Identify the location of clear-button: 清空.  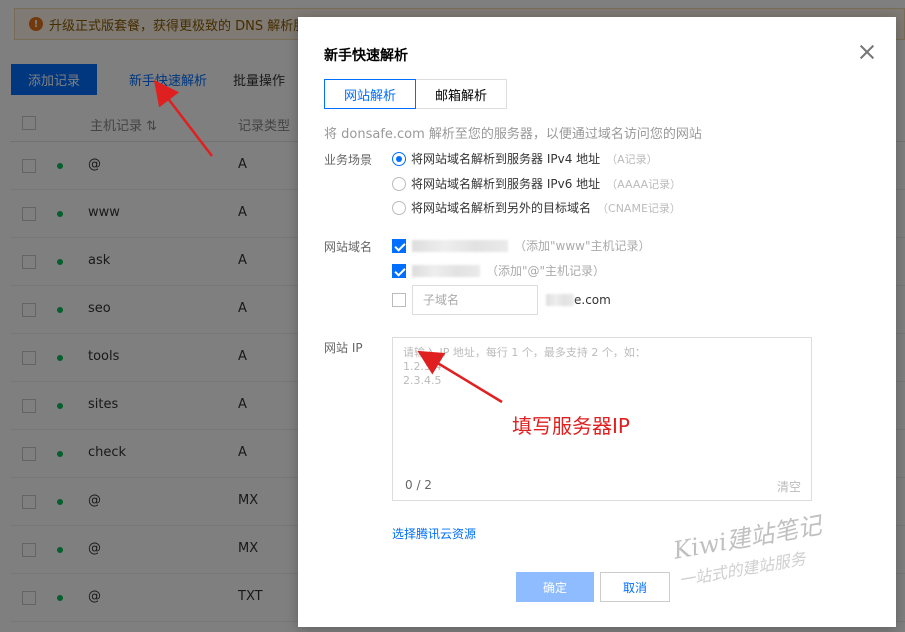
(789, 486).